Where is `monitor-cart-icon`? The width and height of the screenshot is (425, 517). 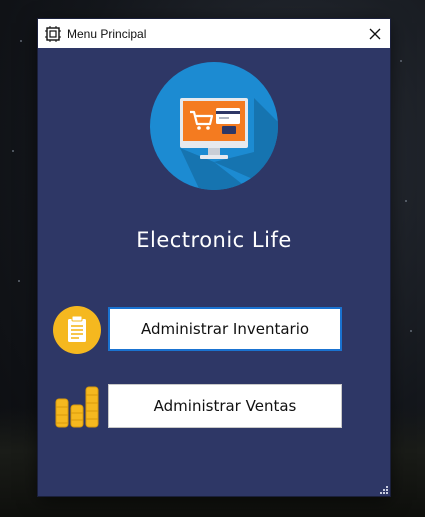
monitor-cart-icon is located at coordinates (214, 126).